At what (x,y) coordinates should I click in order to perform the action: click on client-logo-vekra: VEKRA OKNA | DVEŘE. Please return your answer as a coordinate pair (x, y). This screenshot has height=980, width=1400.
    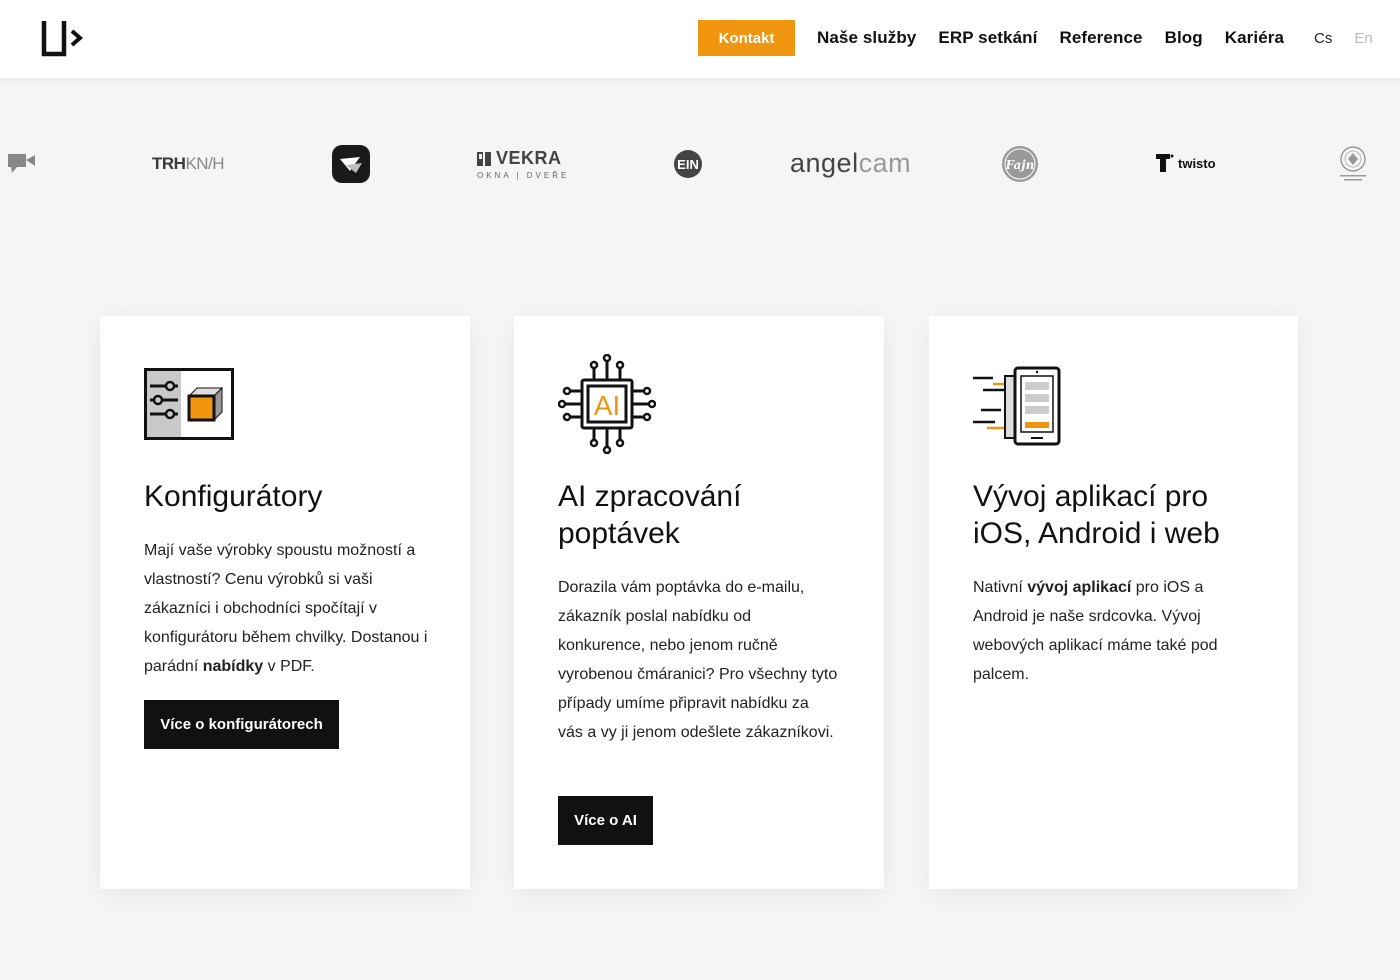
    Looking at the image, I should click on (523, 164).